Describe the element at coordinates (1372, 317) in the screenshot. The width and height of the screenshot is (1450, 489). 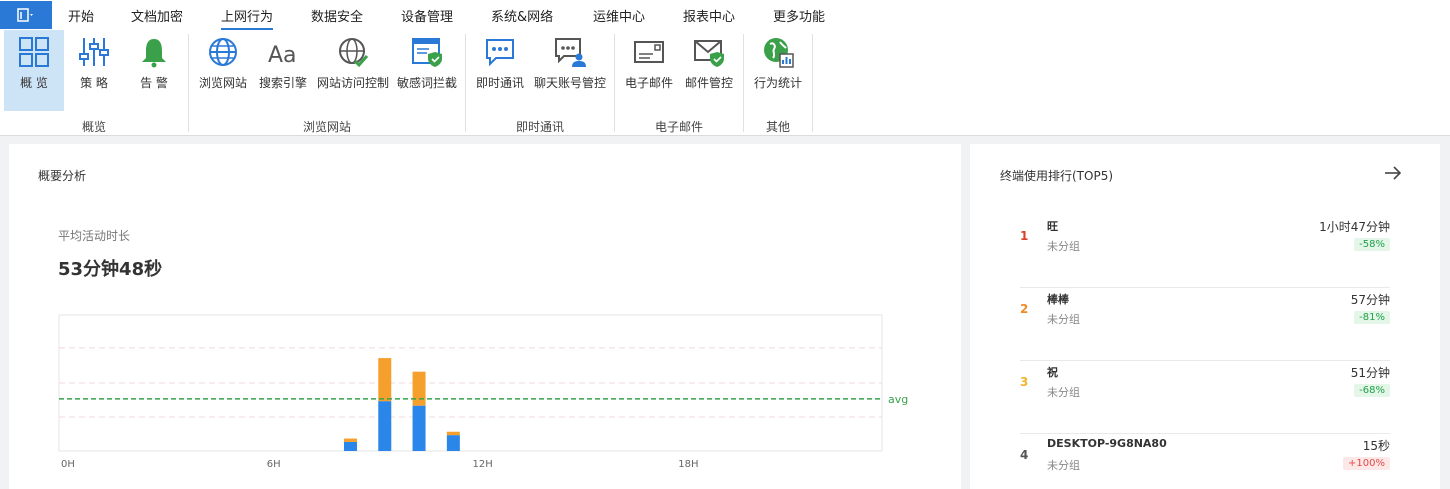
I see `change-badge: -81%` at that location.